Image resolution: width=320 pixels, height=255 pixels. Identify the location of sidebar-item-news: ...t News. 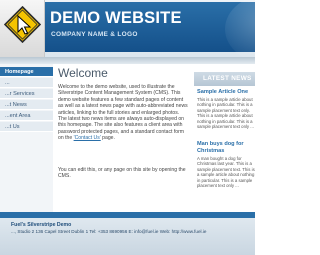
(26, 105).